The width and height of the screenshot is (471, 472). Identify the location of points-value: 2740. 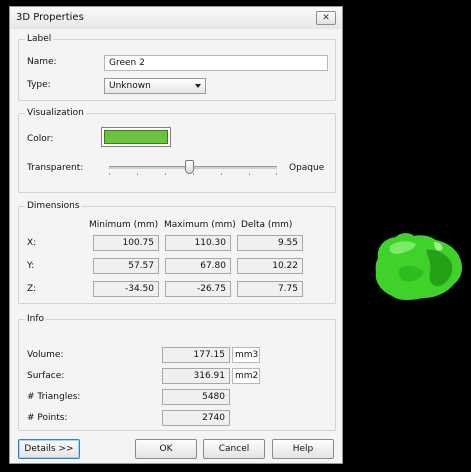
(196, 418).